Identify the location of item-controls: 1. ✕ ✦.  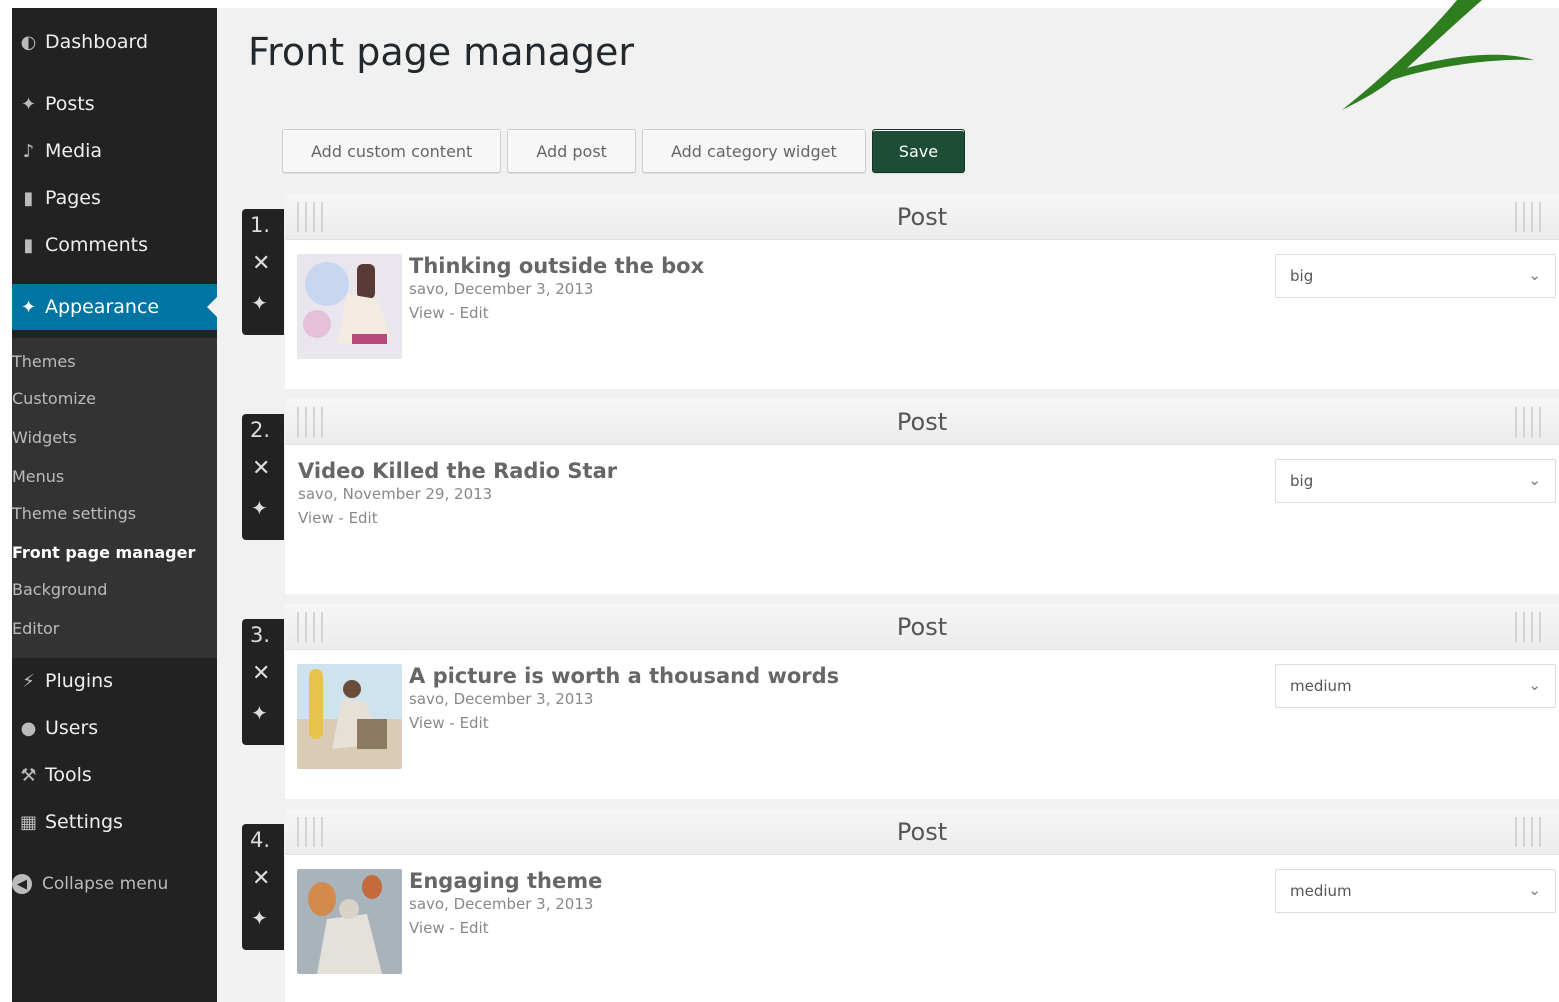
(263, 272).